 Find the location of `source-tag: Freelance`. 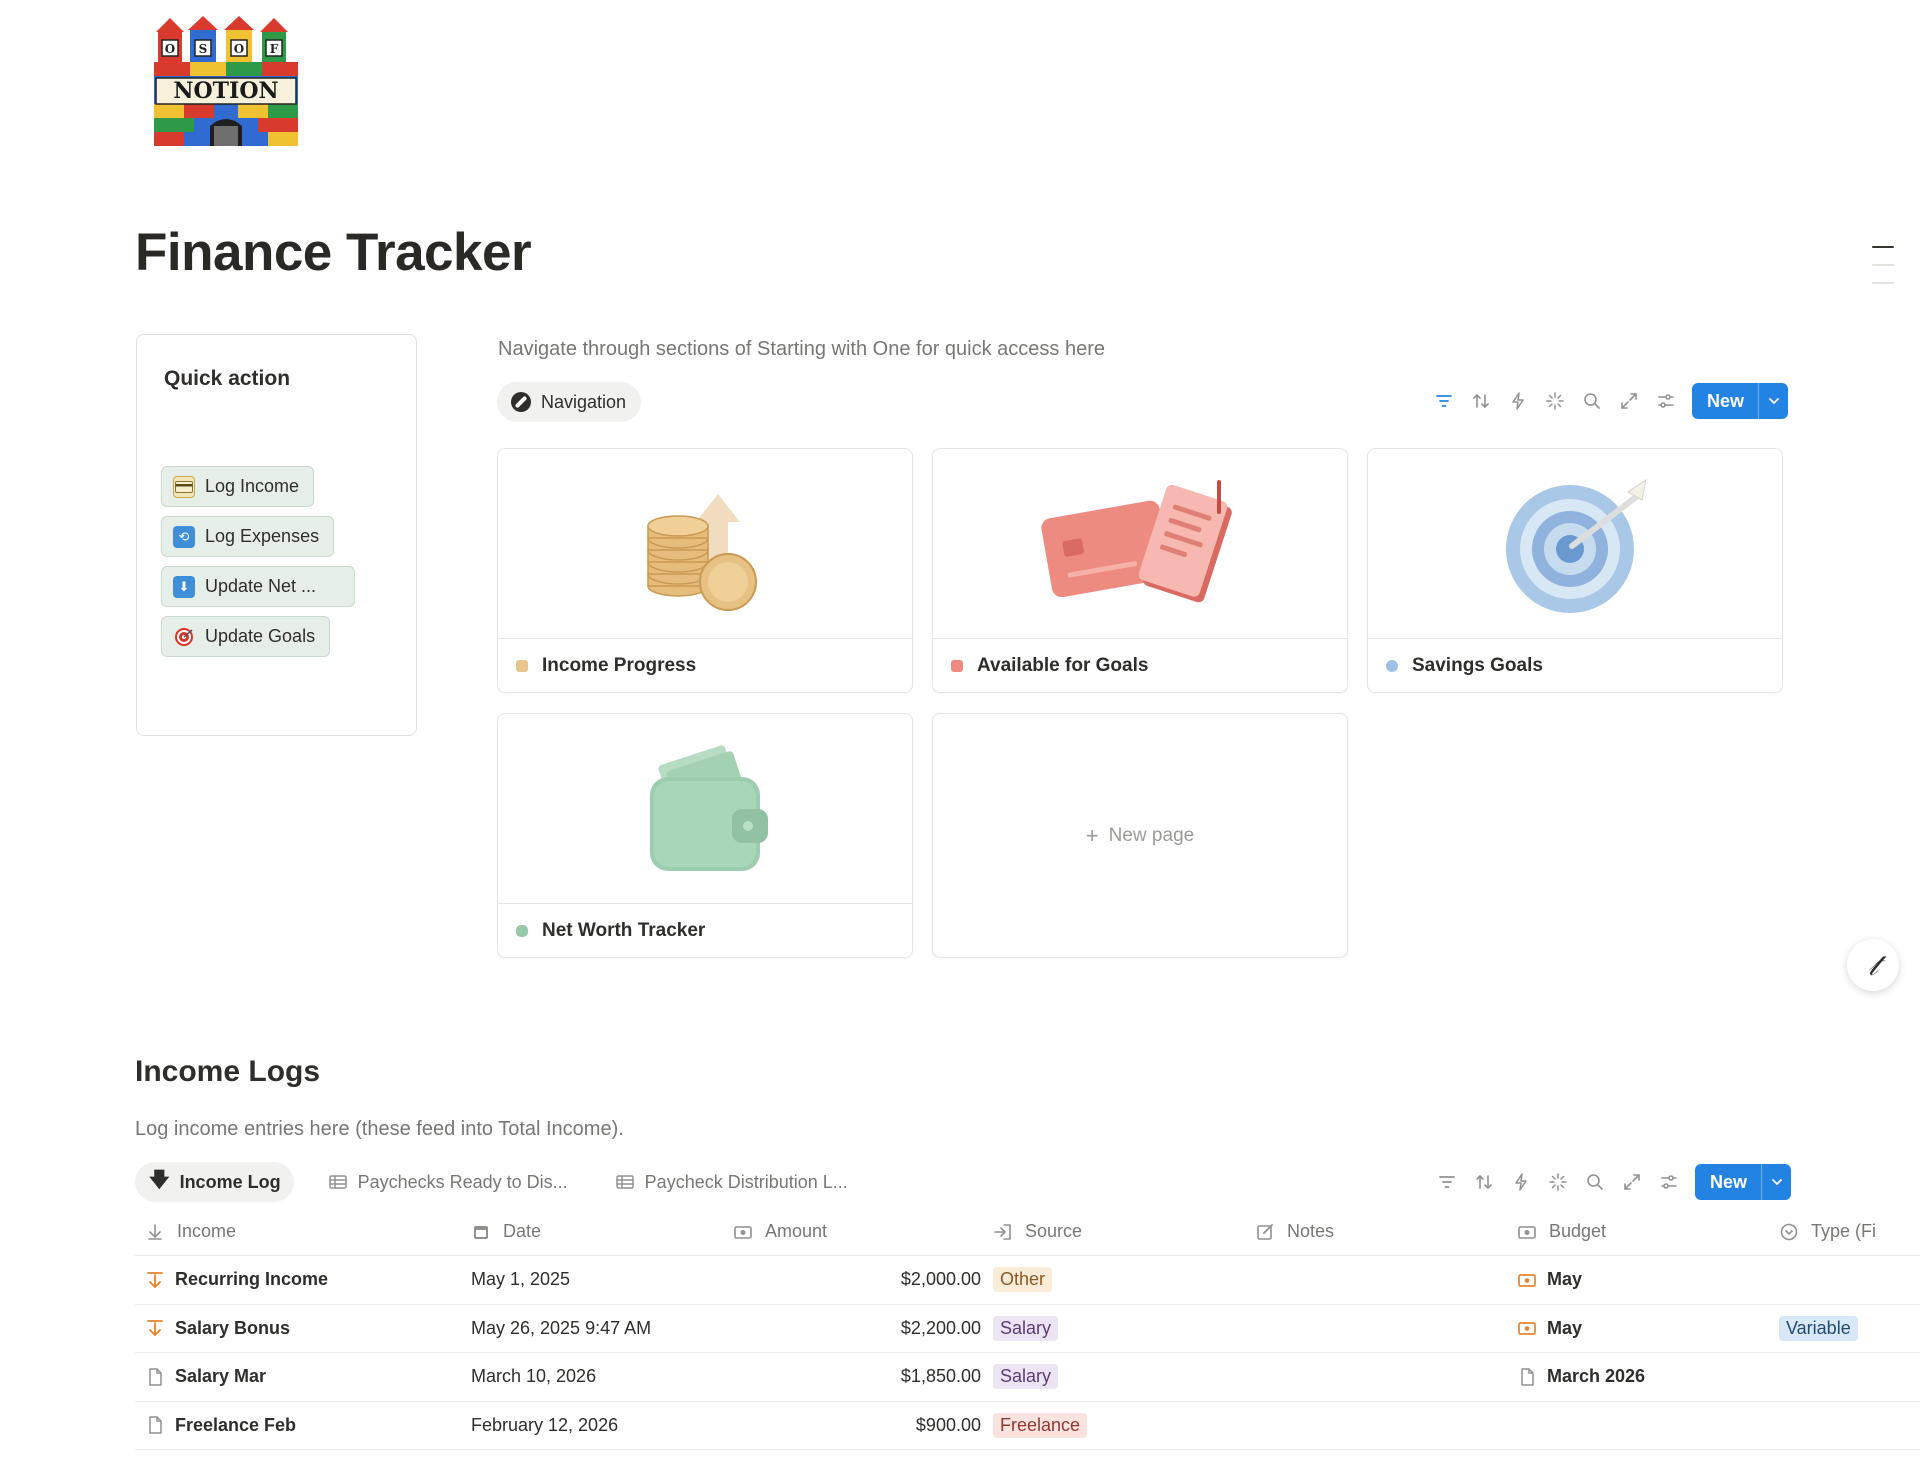

source-tag: Freelance is located at coordinates (1040, 1425).